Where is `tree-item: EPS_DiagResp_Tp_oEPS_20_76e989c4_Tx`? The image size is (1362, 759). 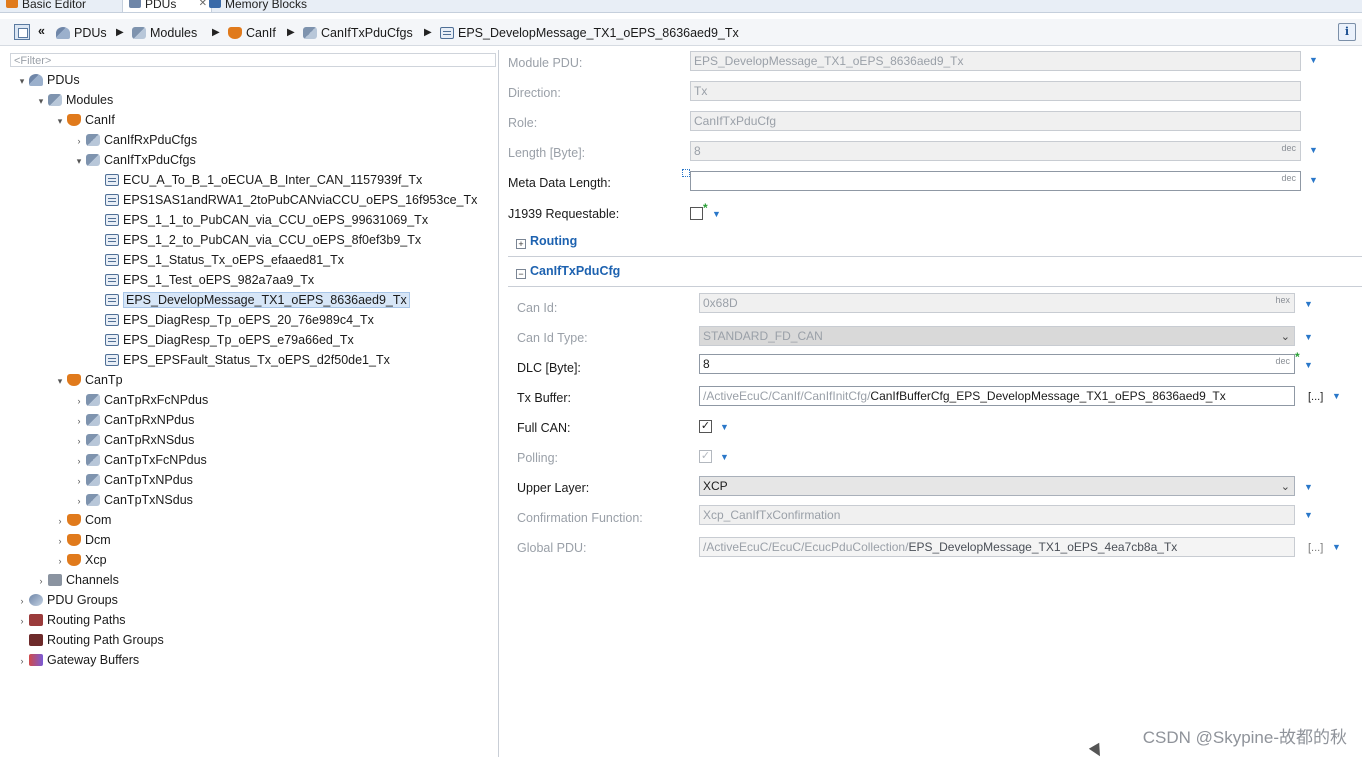
tree-item: EPS_DiagResp_Tp_oEPS_20_76e989c4_Tx is located at coordinates (232, 320).